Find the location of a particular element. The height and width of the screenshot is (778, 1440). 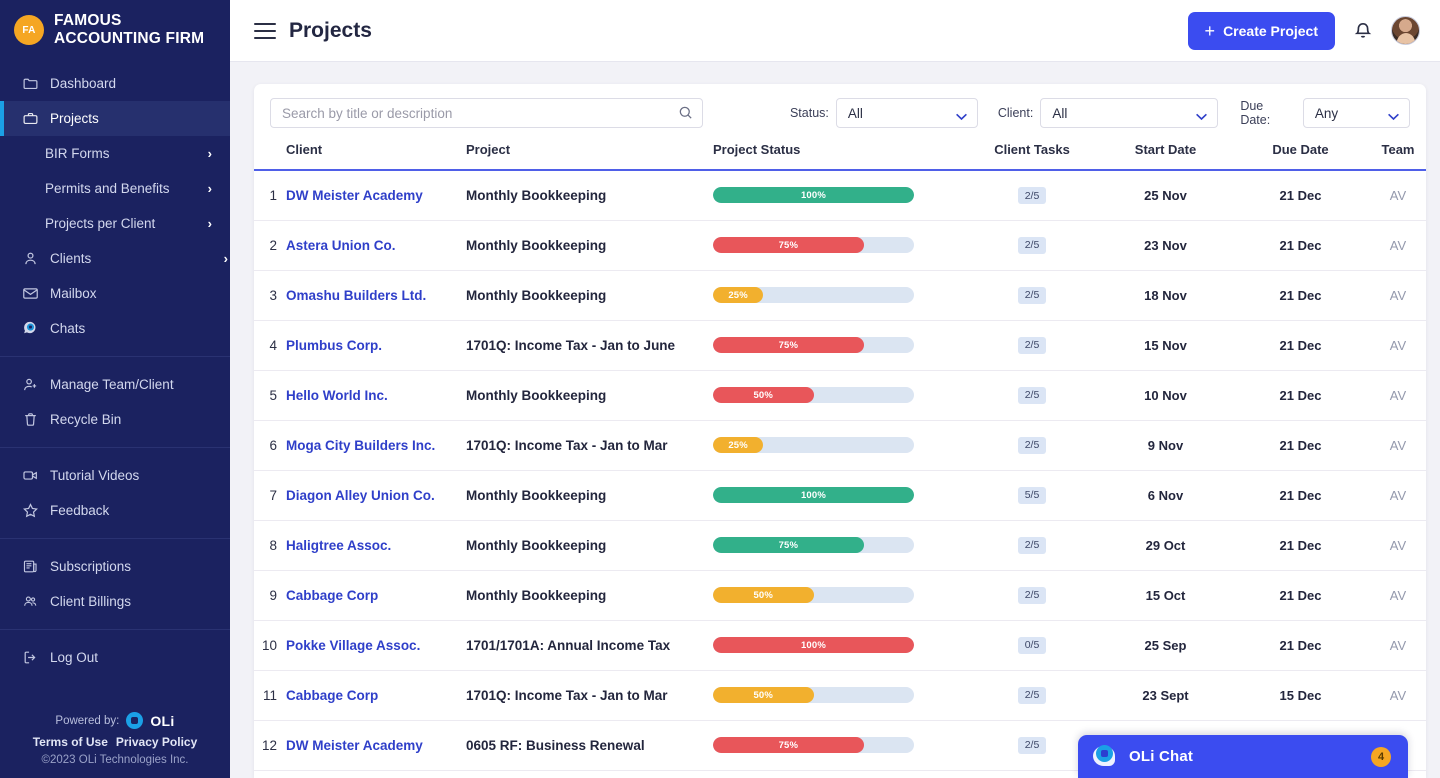

sidebar-item-mailbox: Mailbox is located at coordinates (115, 293).